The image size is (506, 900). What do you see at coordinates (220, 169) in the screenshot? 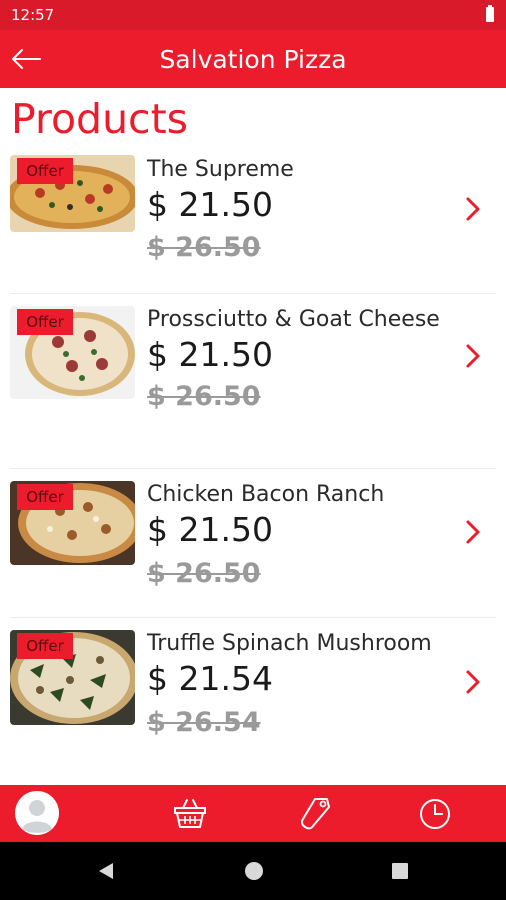
I see `product-name: The Supreme` at bounding box center [220, 169].